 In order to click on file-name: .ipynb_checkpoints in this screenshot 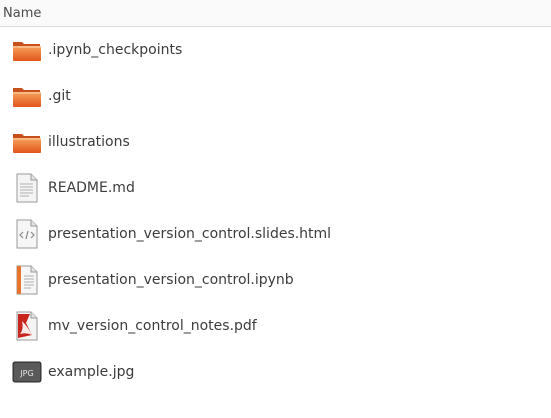, I will do `click(115, 50)`.